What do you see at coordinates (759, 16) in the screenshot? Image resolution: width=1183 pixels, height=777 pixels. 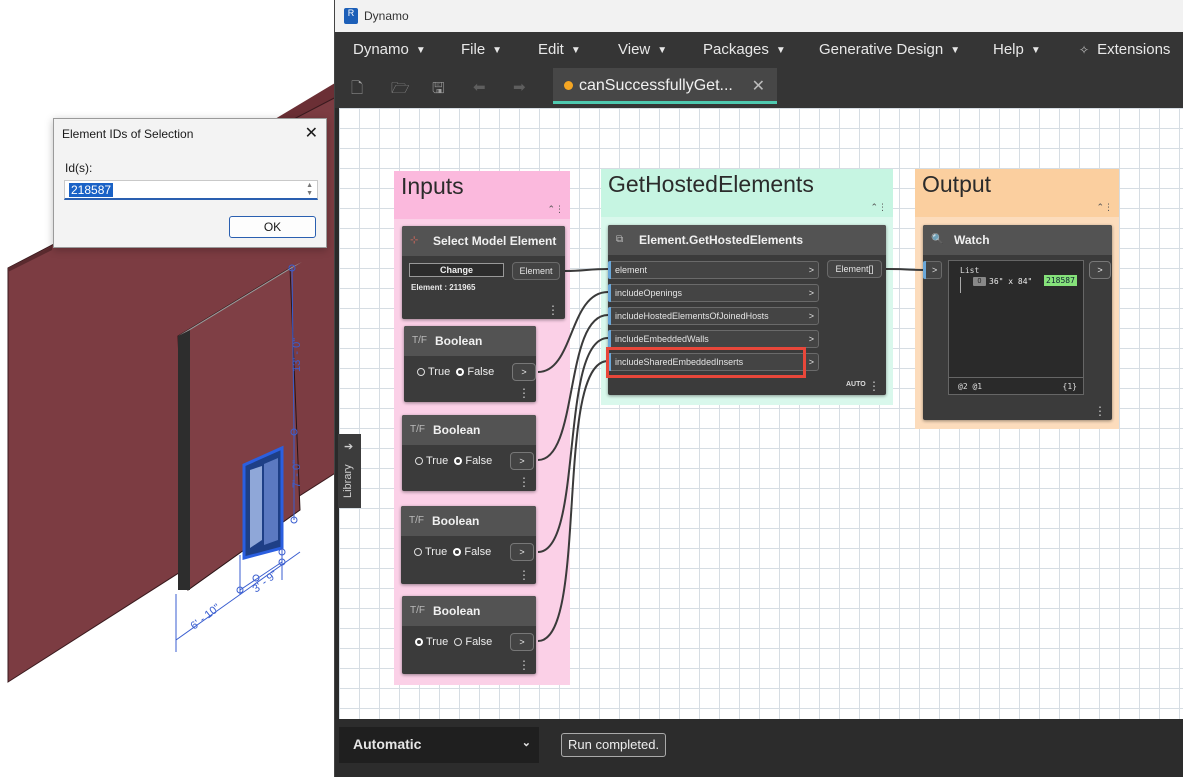 I see `title-bar: R Dynamo` at bounding box center [759, 16].